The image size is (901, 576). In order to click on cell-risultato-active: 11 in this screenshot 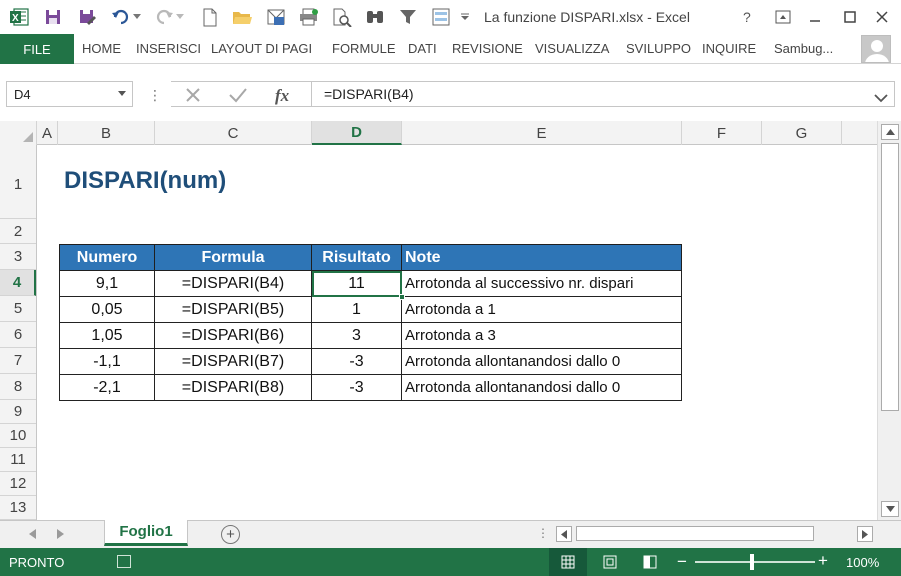, I will do `click(358, 285)`.